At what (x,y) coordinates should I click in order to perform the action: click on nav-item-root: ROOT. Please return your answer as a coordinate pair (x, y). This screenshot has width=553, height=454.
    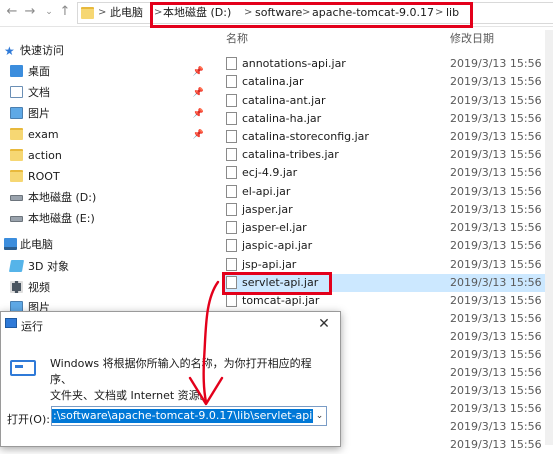
    Looking at the image, I should click on (105, 177).